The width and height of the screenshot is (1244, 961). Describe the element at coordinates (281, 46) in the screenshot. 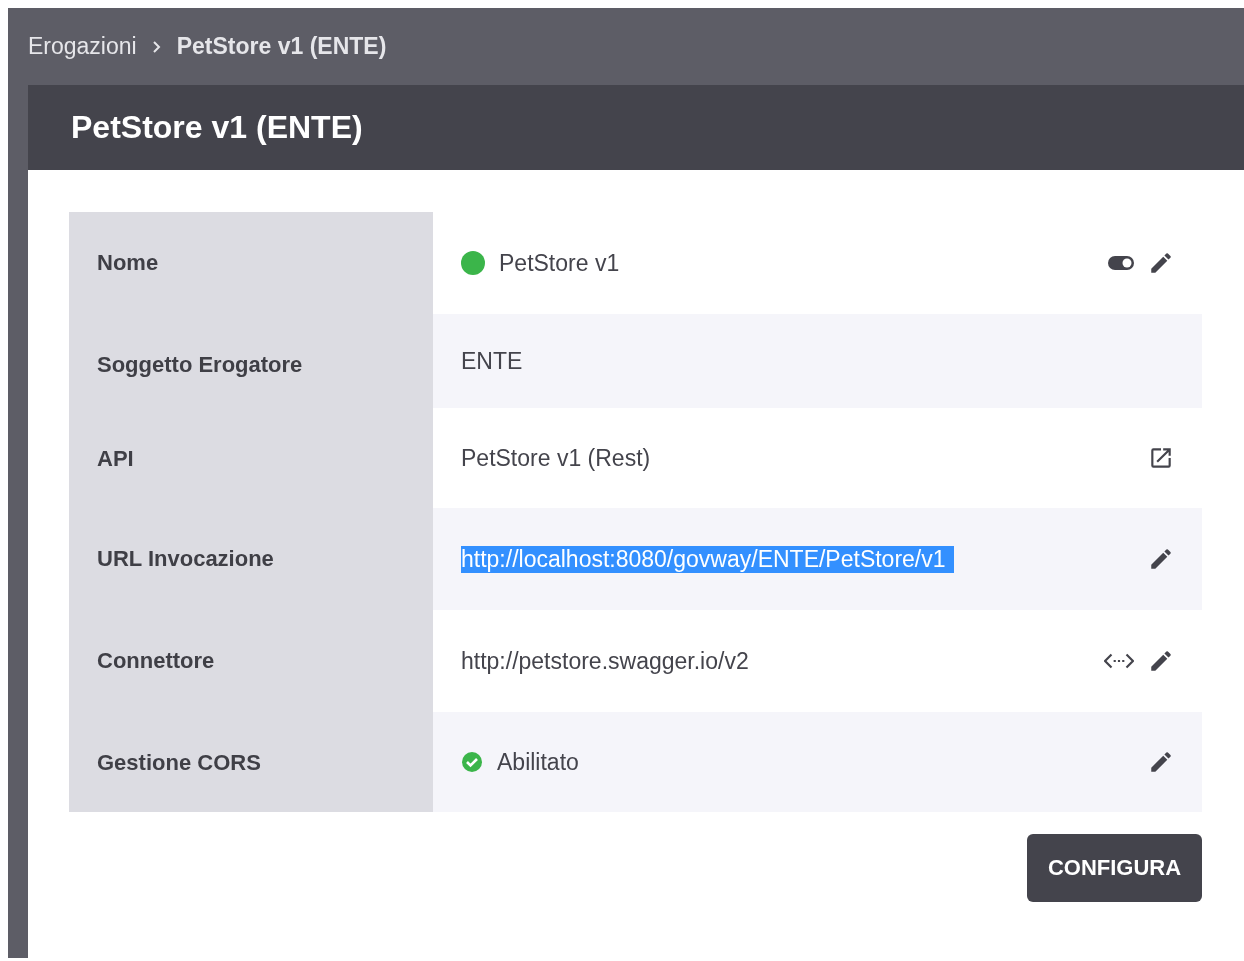

I see `breadcrumb-current: PetStore v1 (ENTE)` at that location.